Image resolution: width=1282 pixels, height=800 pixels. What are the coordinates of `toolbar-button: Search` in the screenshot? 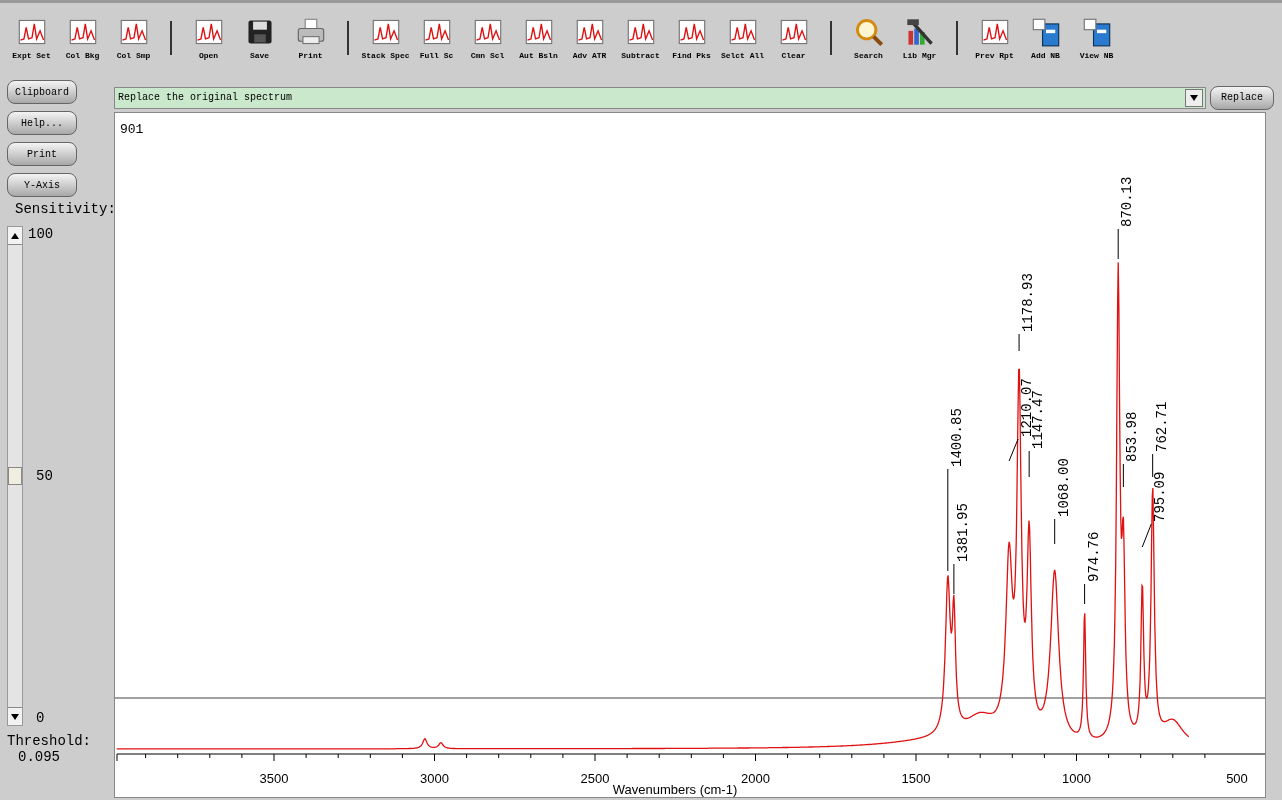 It's located at (868, 38).